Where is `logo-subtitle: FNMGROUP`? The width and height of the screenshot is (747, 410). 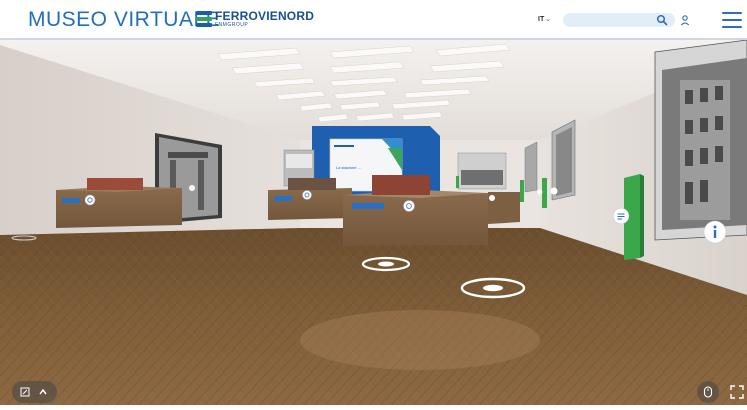
logo-subtitle: FNMGROUP is located at coordinates (232, 25).